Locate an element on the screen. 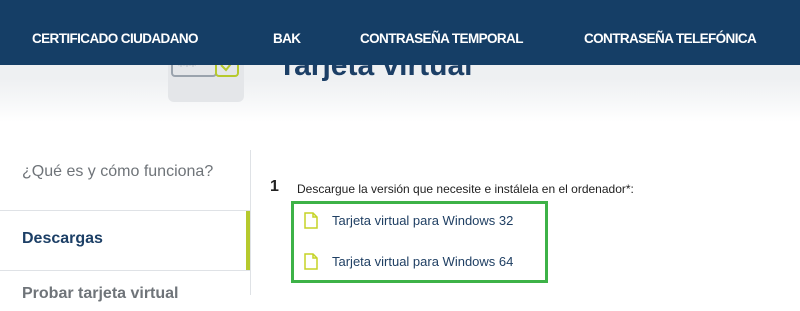  step-number: 1 is located at coordinates (274, 186).